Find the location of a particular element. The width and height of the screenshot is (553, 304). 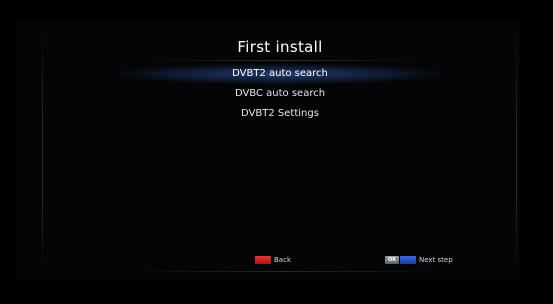

menu-item-dvbt2-auto-search: DVBT2 auto search is located at coordinates (280, 74).